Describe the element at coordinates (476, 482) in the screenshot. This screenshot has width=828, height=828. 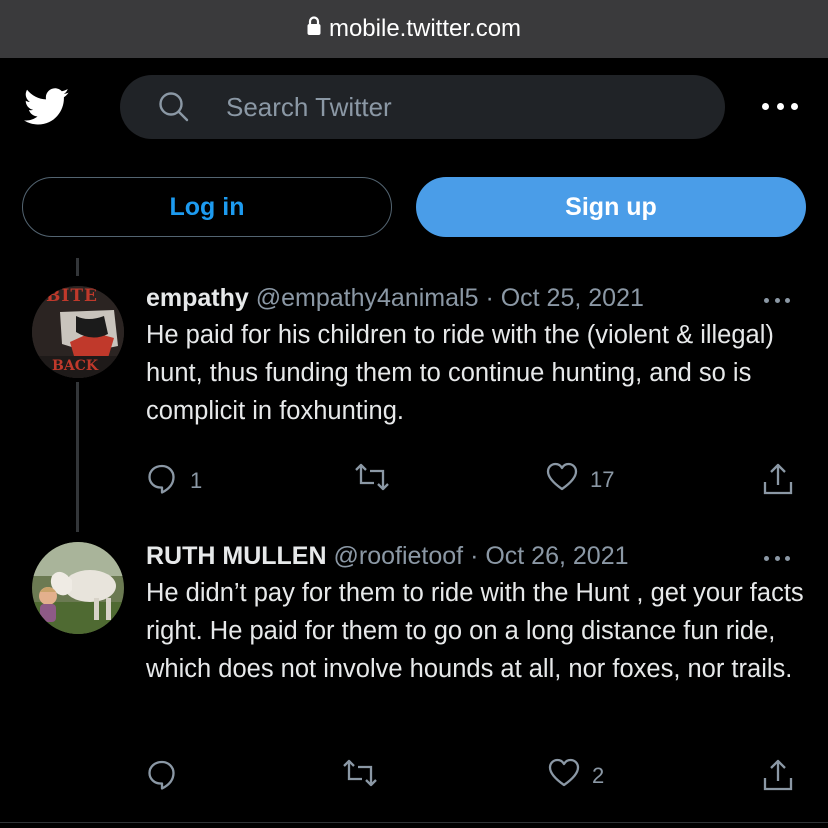
I see `tweet-actions: 1 17` at that location.